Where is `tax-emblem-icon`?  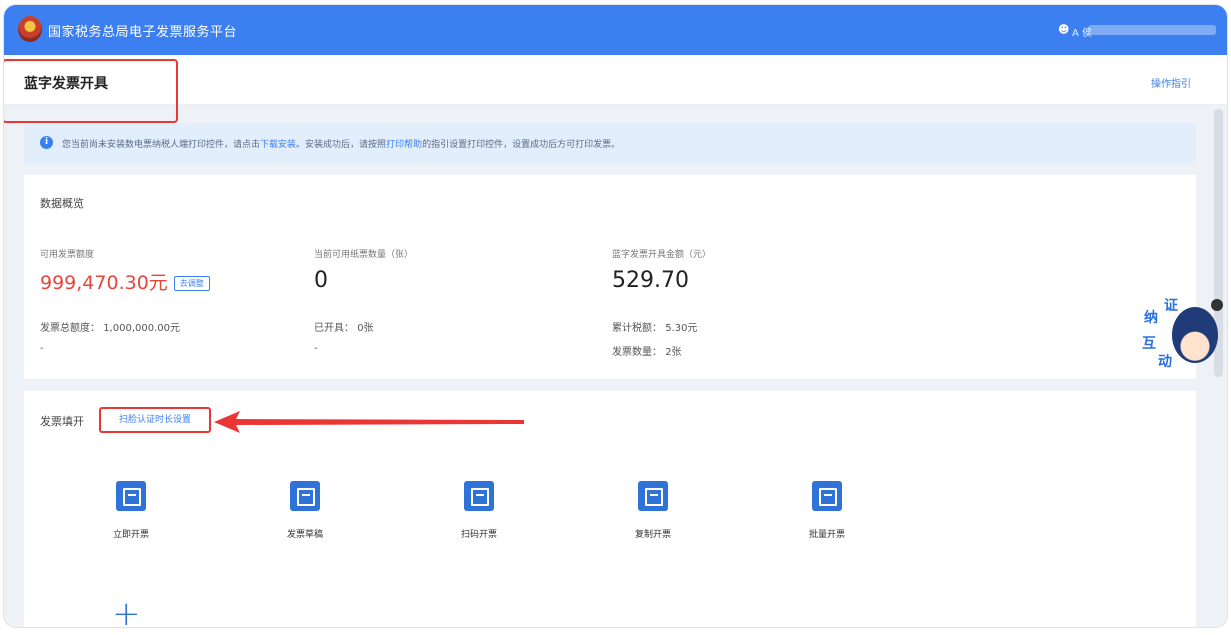 tax-emblem-icon is located at coordinates (30, 29).